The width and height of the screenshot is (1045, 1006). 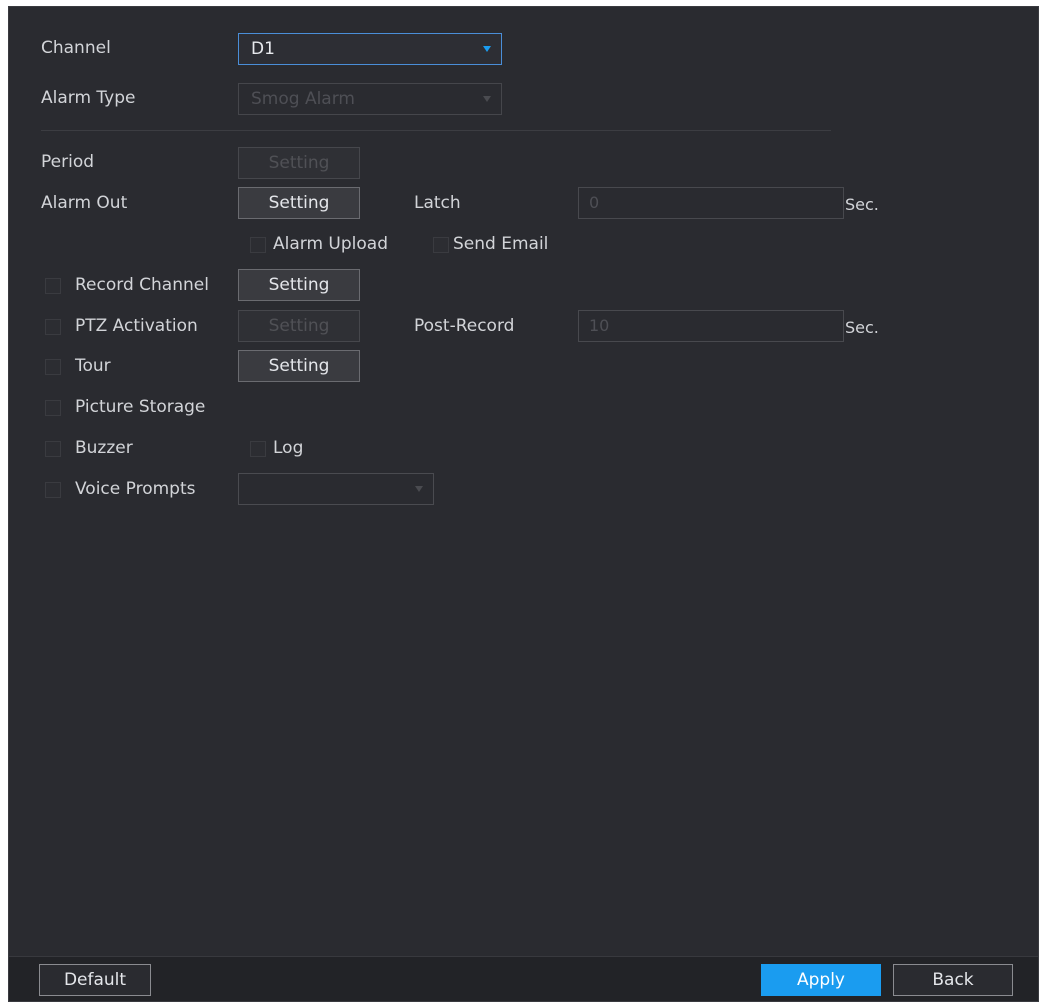 What do you see at coordinates (95, 980) in the screenshot?
I see `default-button: Default` at bounding box center [95, 980].